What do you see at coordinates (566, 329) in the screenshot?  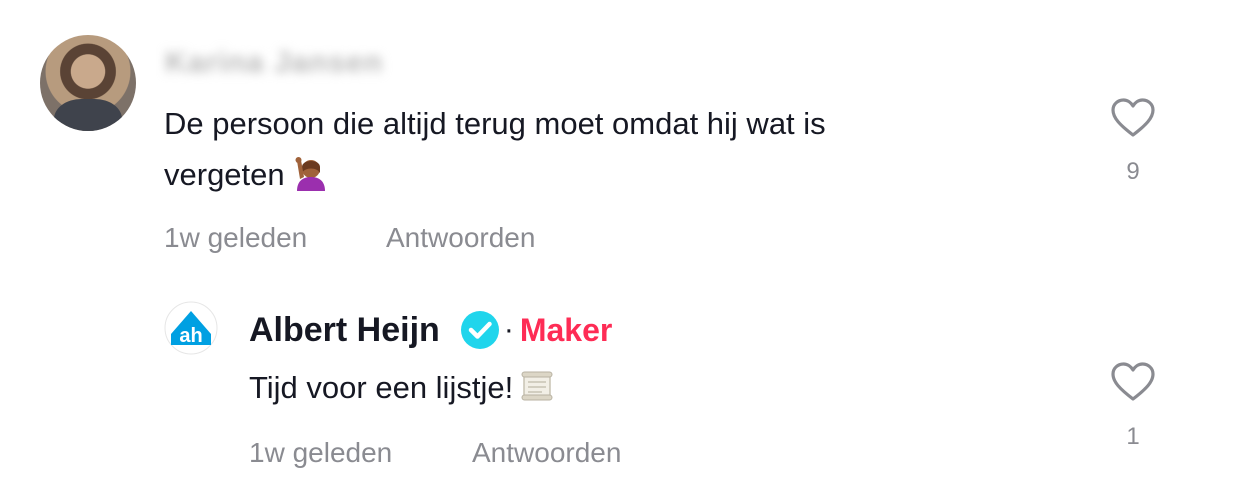 I see `maker-badge: Maker` at bounding box center [566, 329].